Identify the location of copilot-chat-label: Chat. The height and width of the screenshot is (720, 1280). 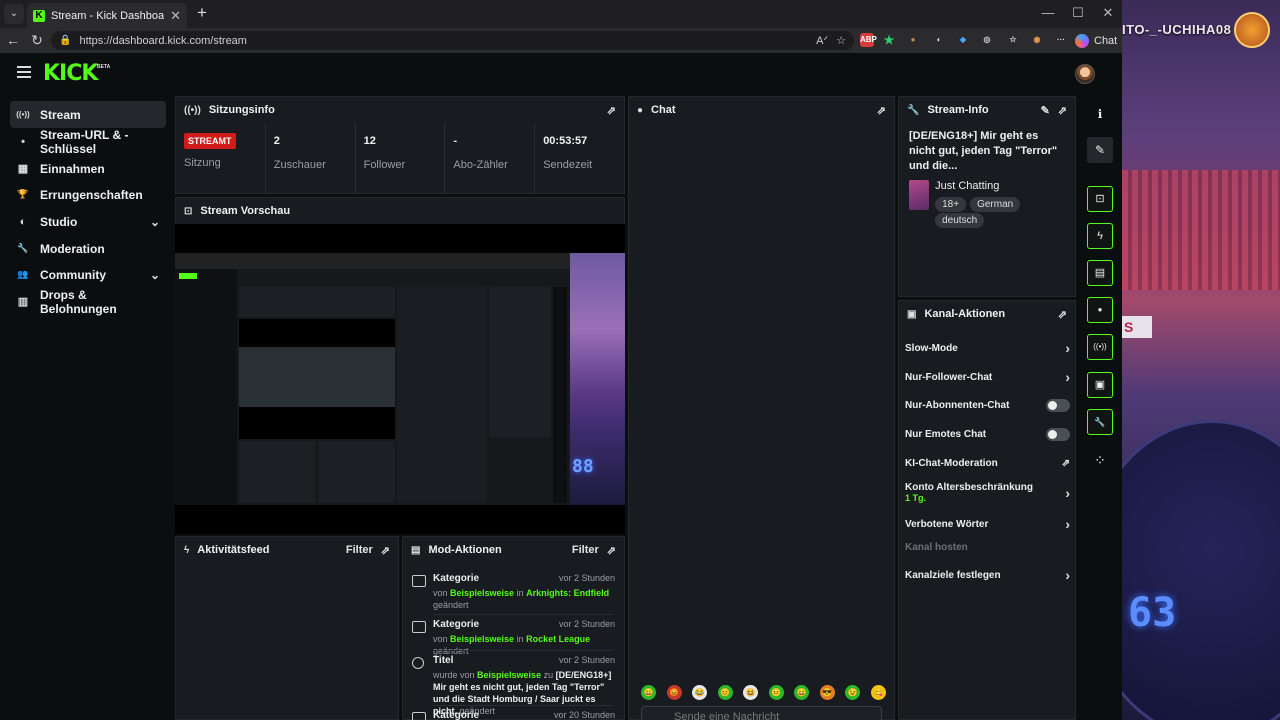
(1106, 40).